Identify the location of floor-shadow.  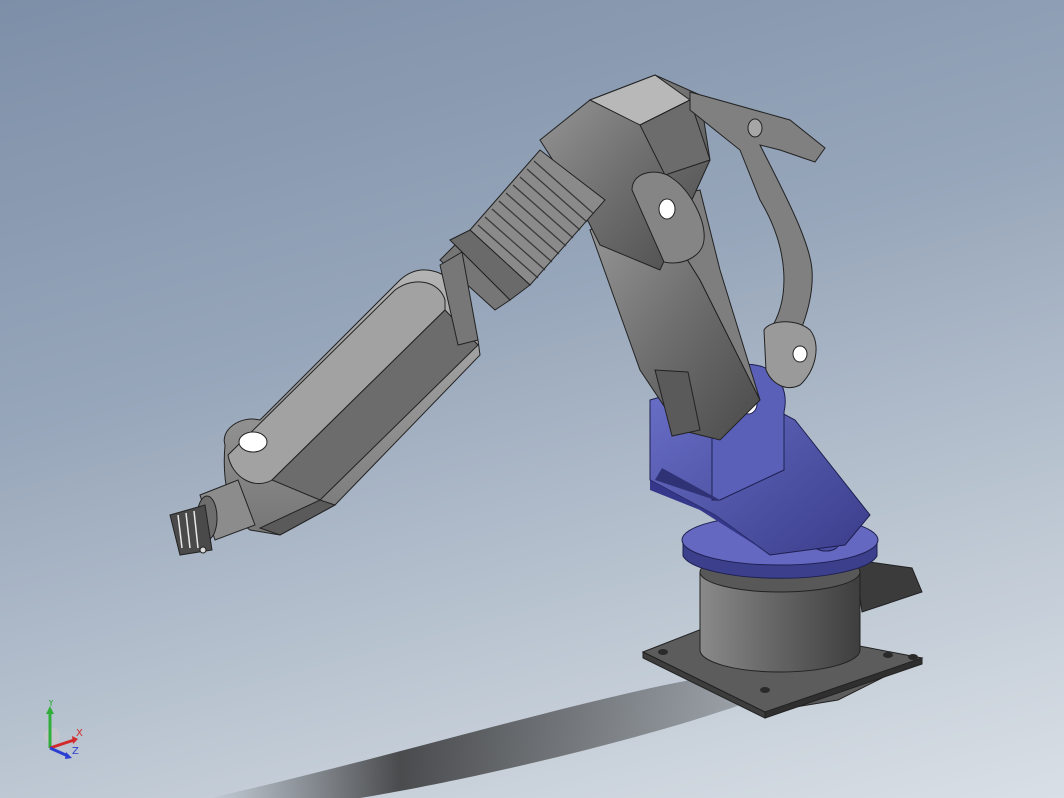
(481, 738).